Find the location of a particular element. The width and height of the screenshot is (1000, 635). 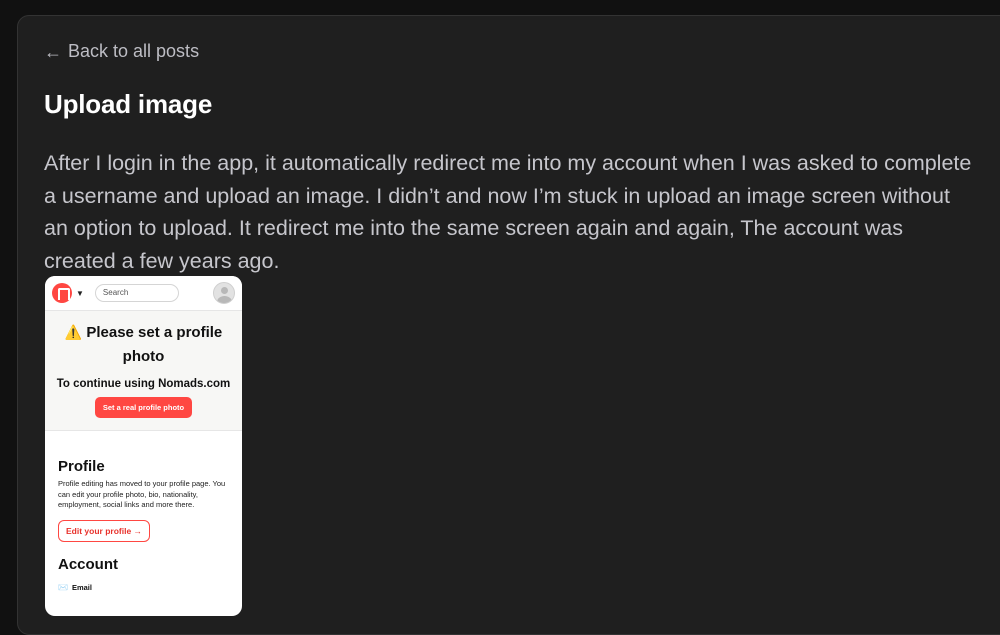

profile-heading: Profile is located at coordinates (81, 466).